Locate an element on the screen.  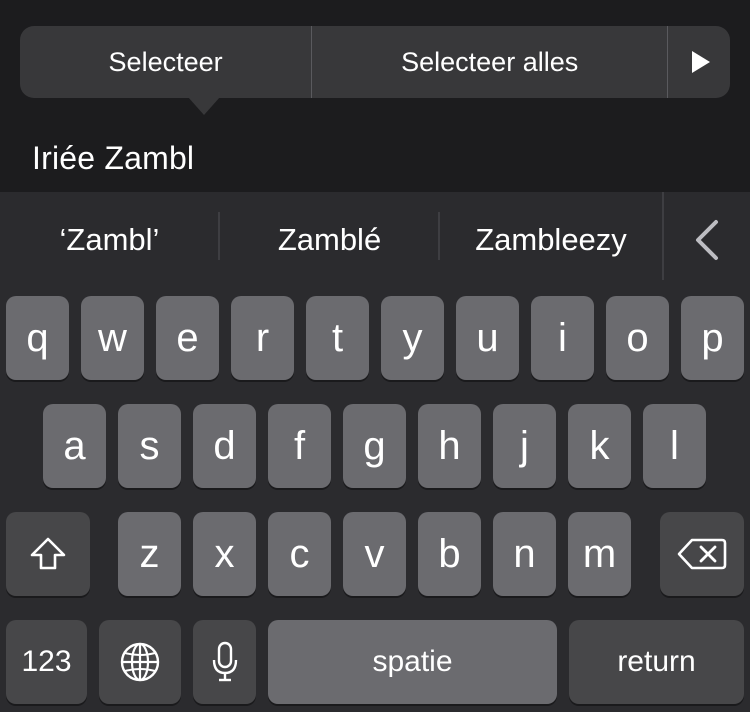
more-options-button is located at coordinates (699, 62).